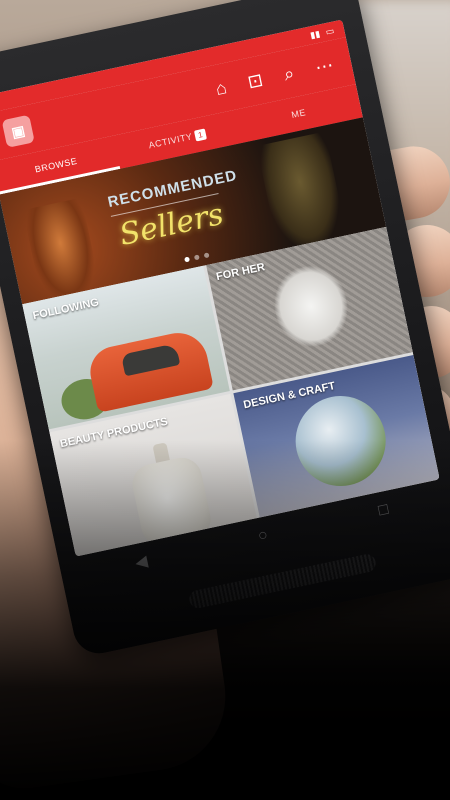  I want to click on notification-badge: 1, so click(201, 135).